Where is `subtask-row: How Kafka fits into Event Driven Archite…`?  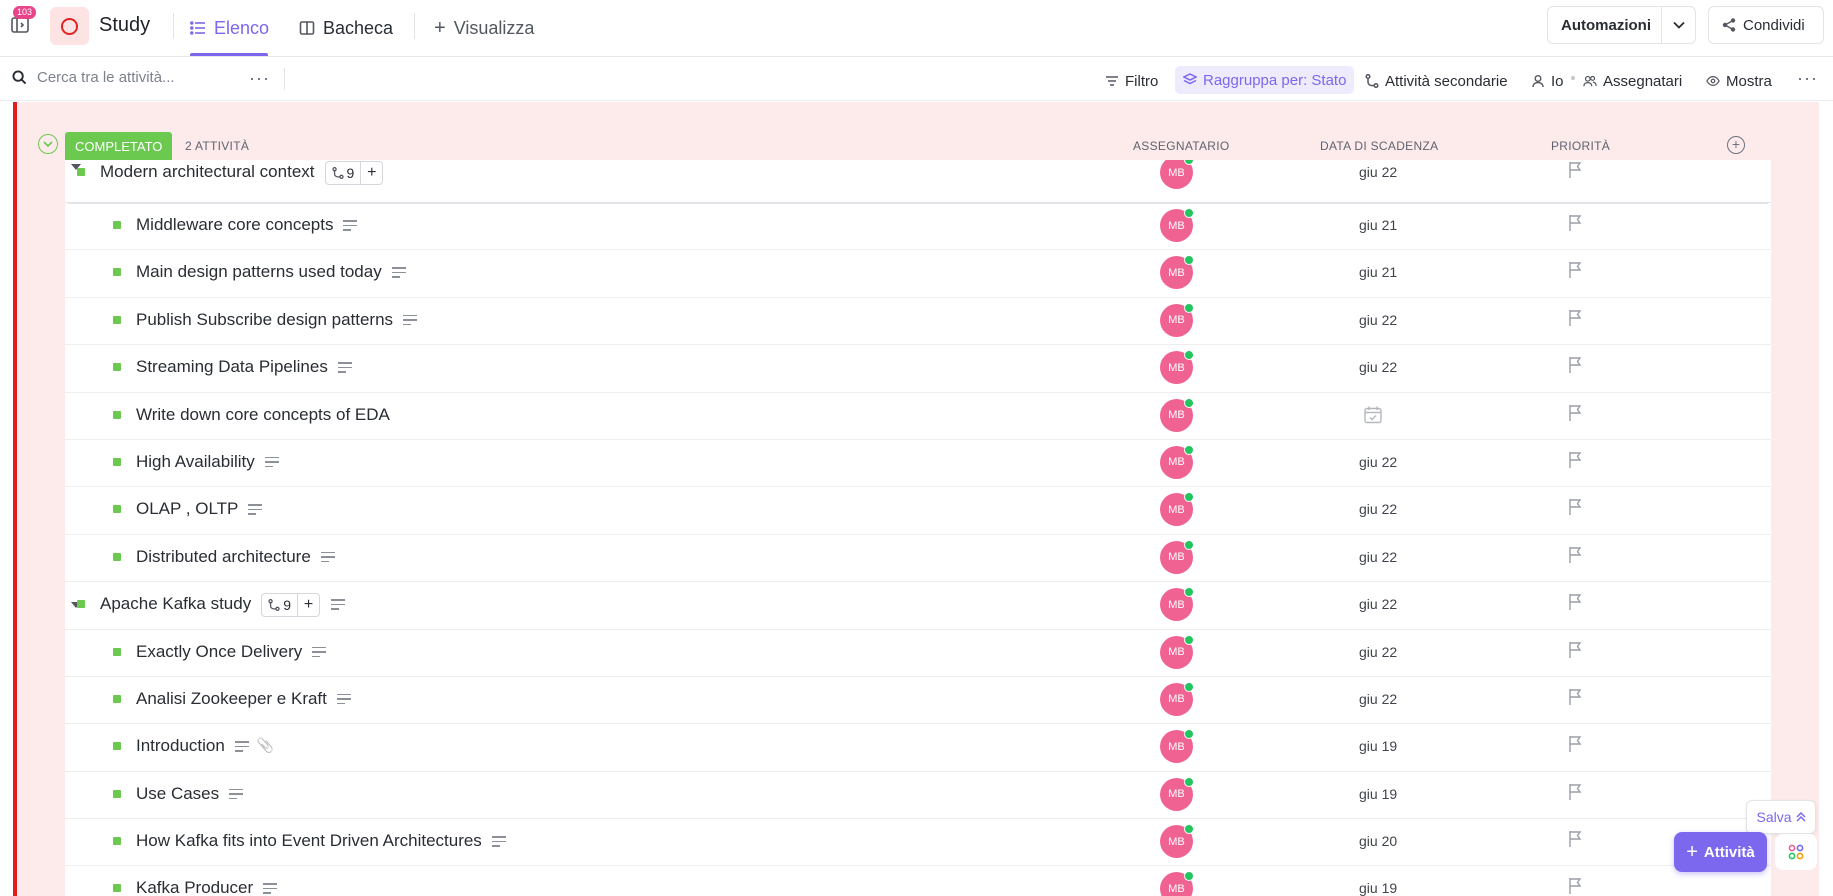
subtask-row: How Kafka fits into Event Driven Archite… is located at coordinates (918, 843).